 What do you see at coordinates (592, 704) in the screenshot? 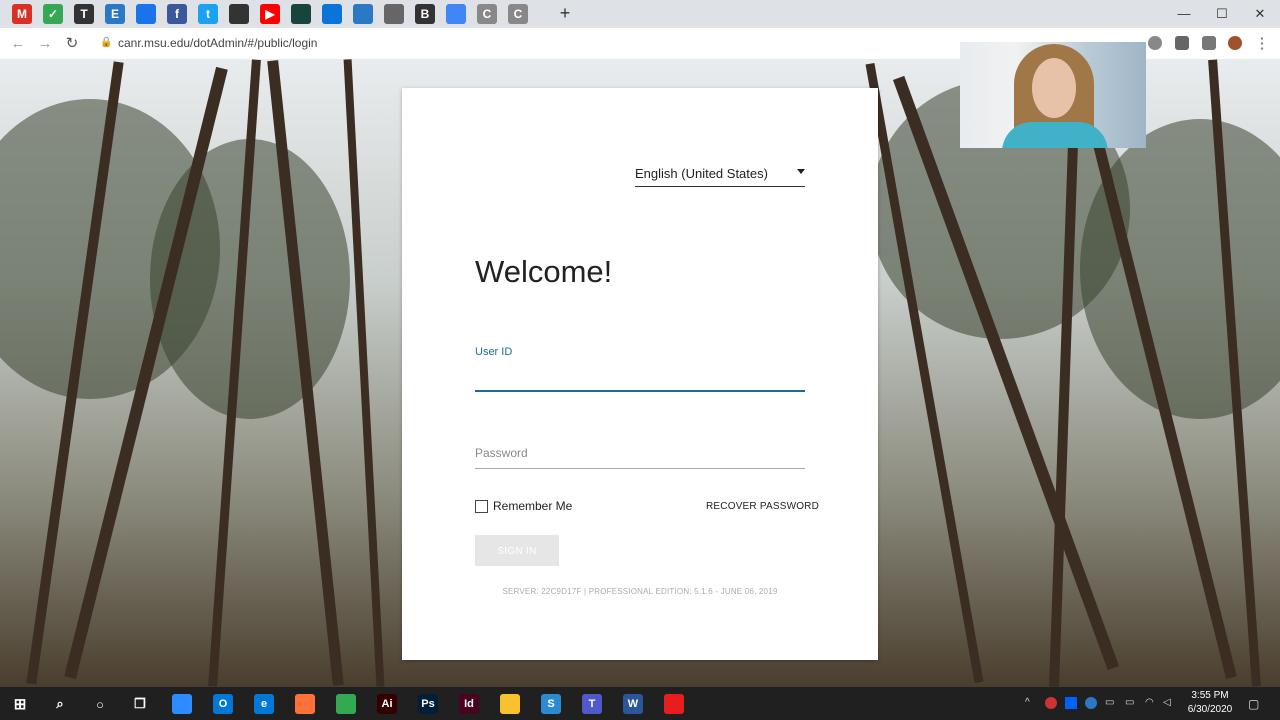
I see `teams-icon: T` at bounding box center [592, 704].